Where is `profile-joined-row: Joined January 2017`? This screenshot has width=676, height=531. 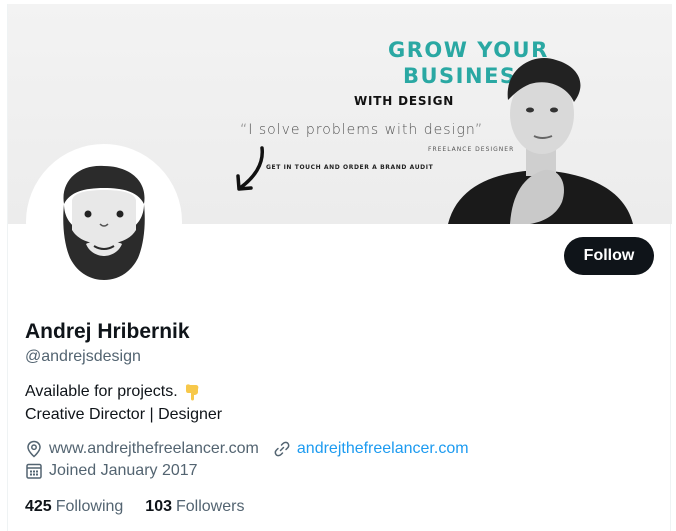
profile-joined-row: Joined January 2017 is located at coordinates (111, 471).